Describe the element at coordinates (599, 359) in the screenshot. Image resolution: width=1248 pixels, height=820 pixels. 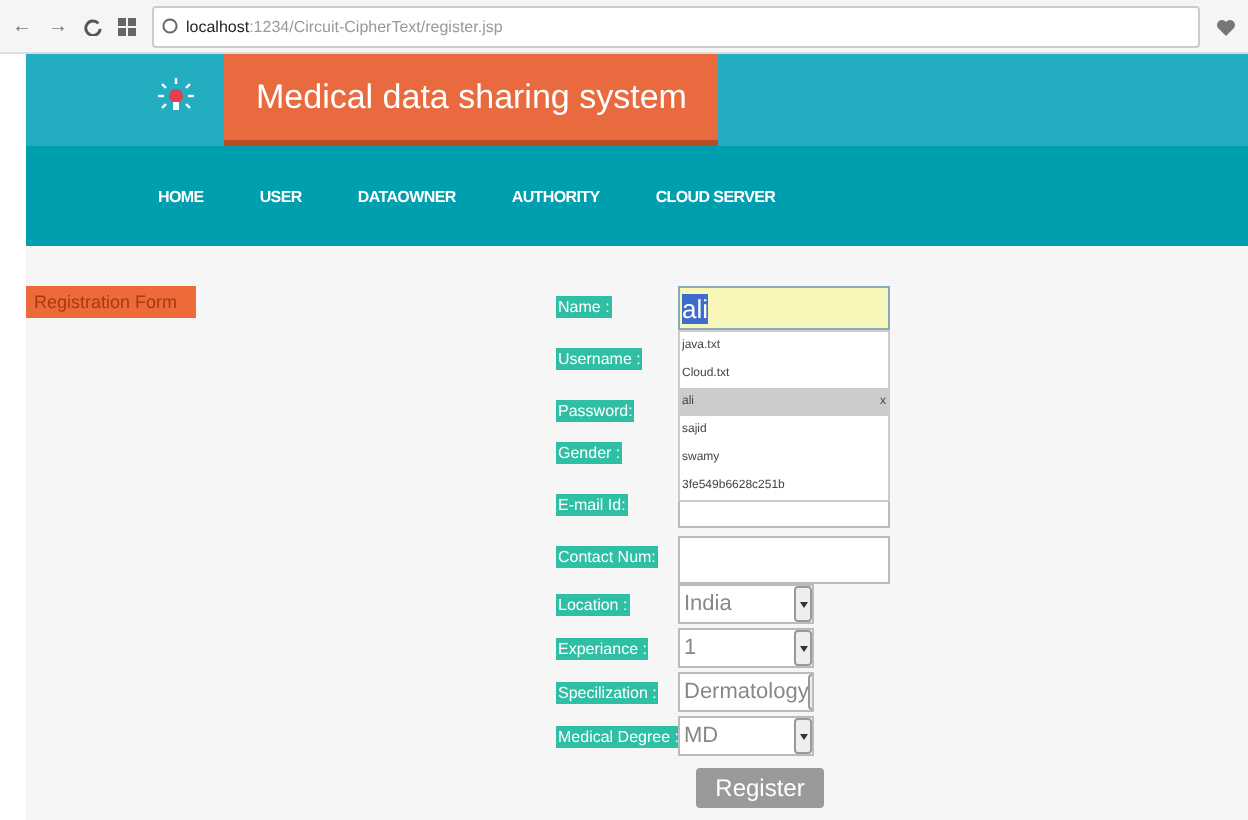
I see `field-label: Username :` at that location.